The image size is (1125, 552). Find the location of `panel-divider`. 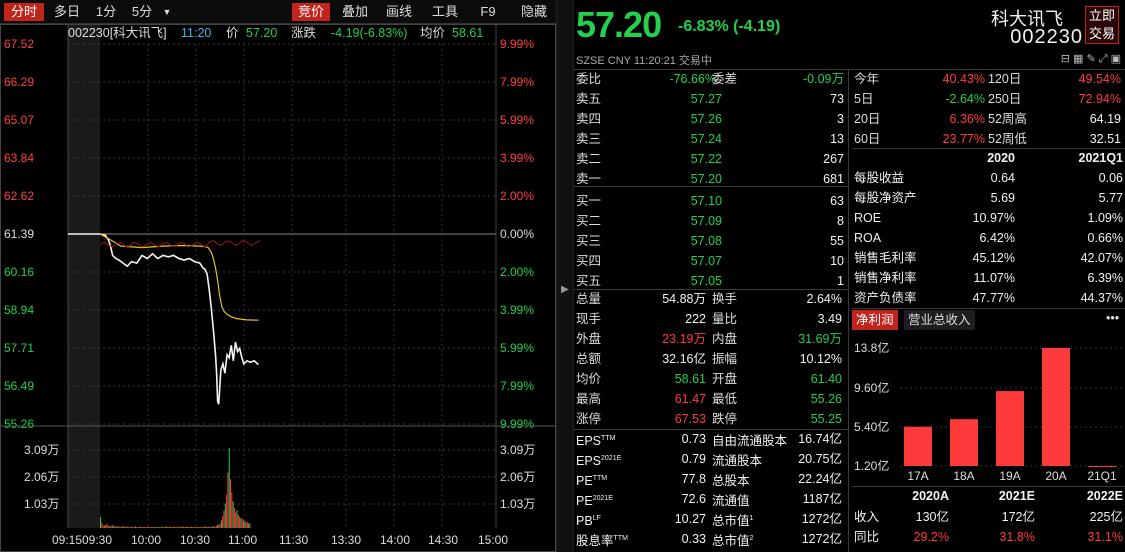

panel-divider is located at coordinates (565, 276).